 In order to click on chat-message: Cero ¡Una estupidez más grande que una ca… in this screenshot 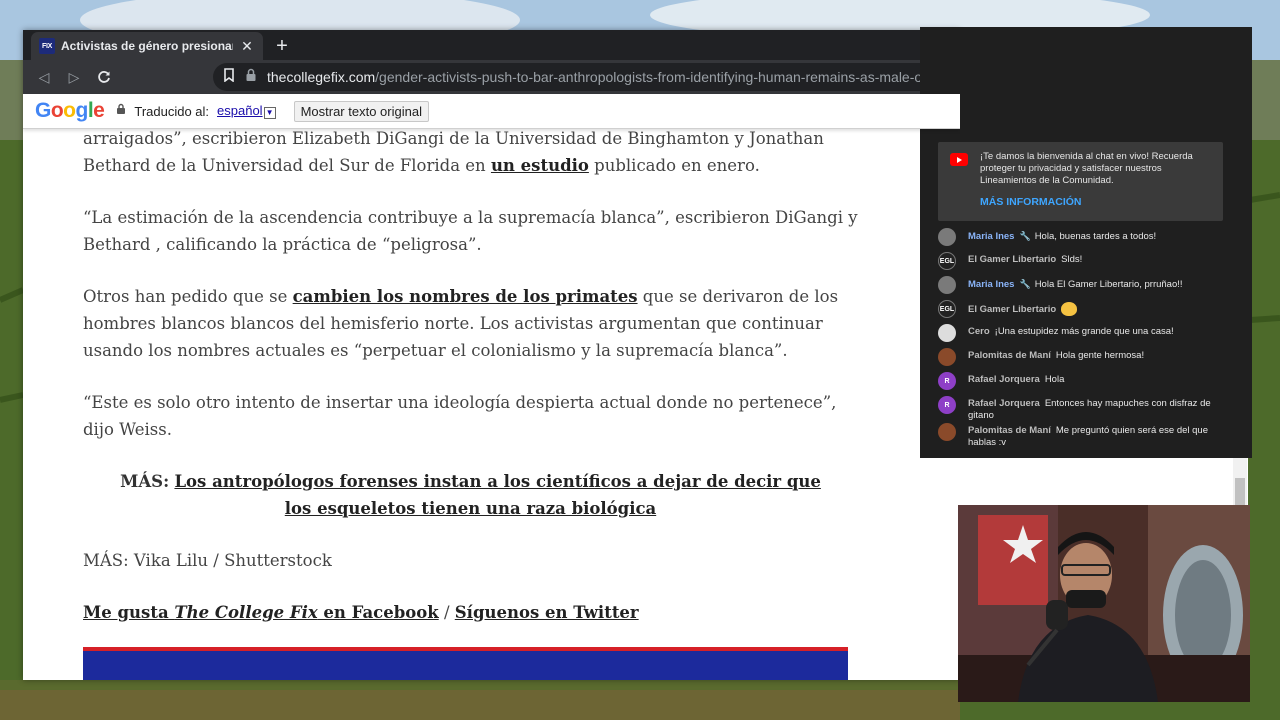, I will do `click(1088, 335)`.